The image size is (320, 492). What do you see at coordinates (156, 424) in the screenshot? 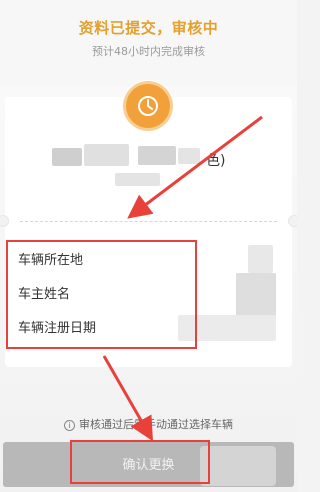
I see `review-tip-text: 审核通过后需手动通过选择车辆` at bounding box center [156, 424].